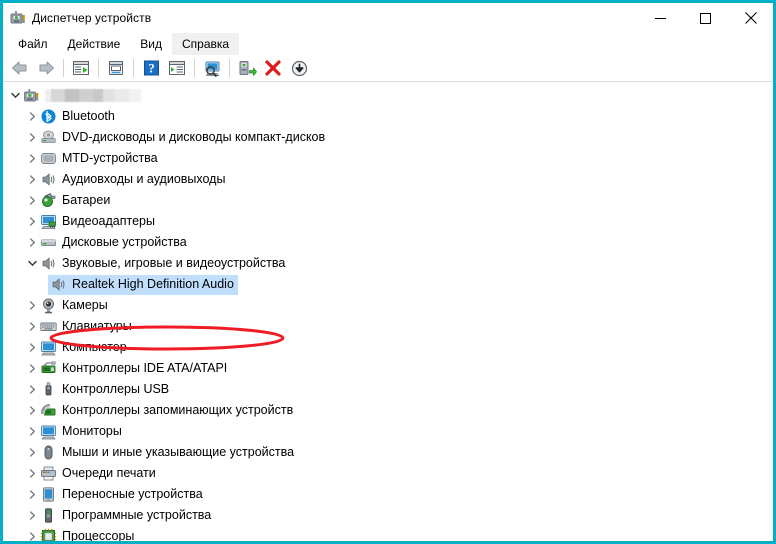 This screenshot has width=776, height=544. I want to click on mtd-device-icon, so click(48, 158).